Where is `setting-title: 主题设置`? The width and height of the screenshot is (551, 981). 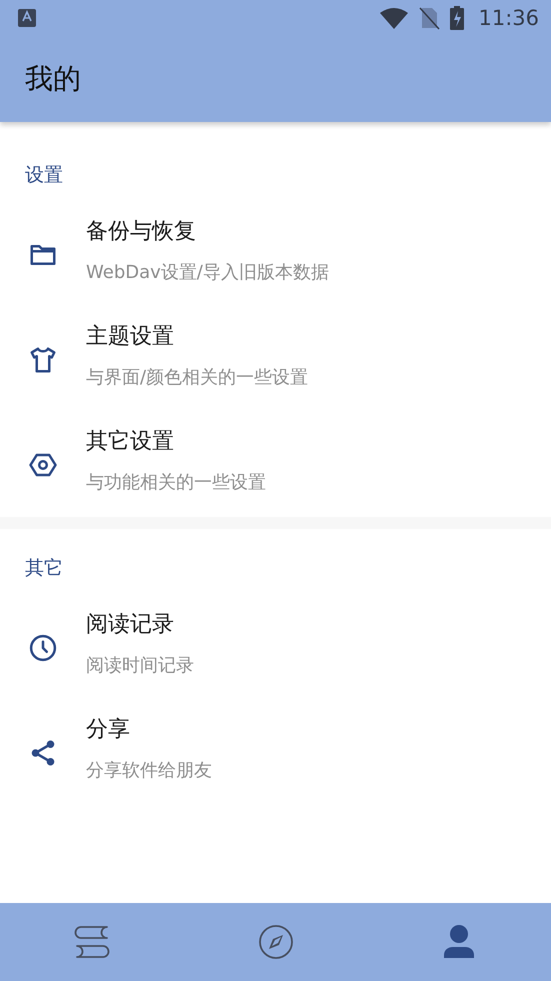 setting-title: 主题设置 is located at coordinates (197, 335).